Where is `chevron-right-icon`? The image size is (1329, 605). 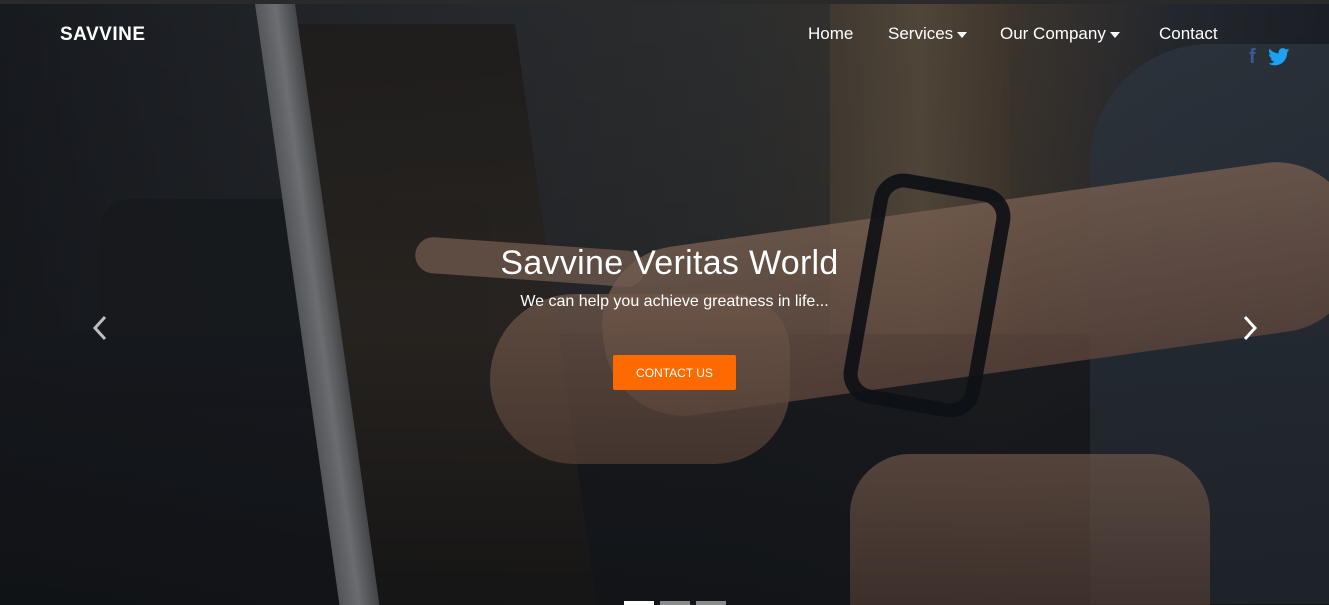 chevron-right-icon is located at coordinates (1250, 328).